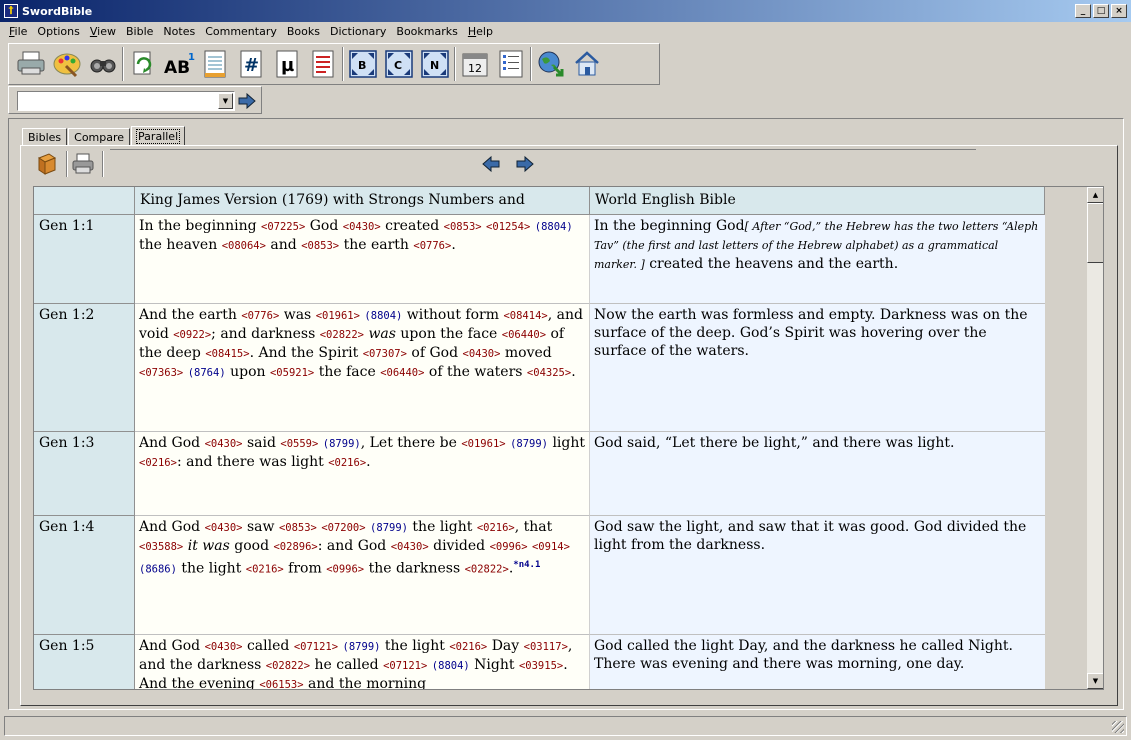  What do you see at coordinates (1083, 11) in the screenshot?
I see `minimize-button: _` at bounding box center [1083, 11].